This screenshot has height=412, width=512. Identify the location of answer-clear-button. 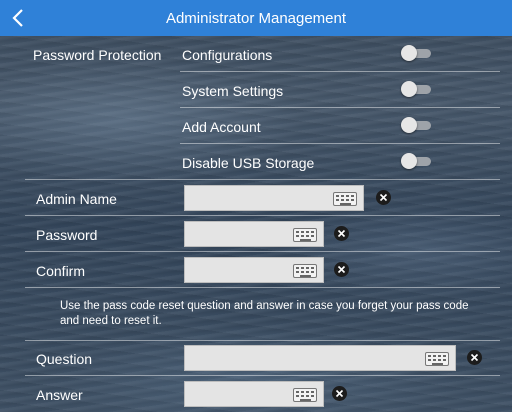
(339, 393).